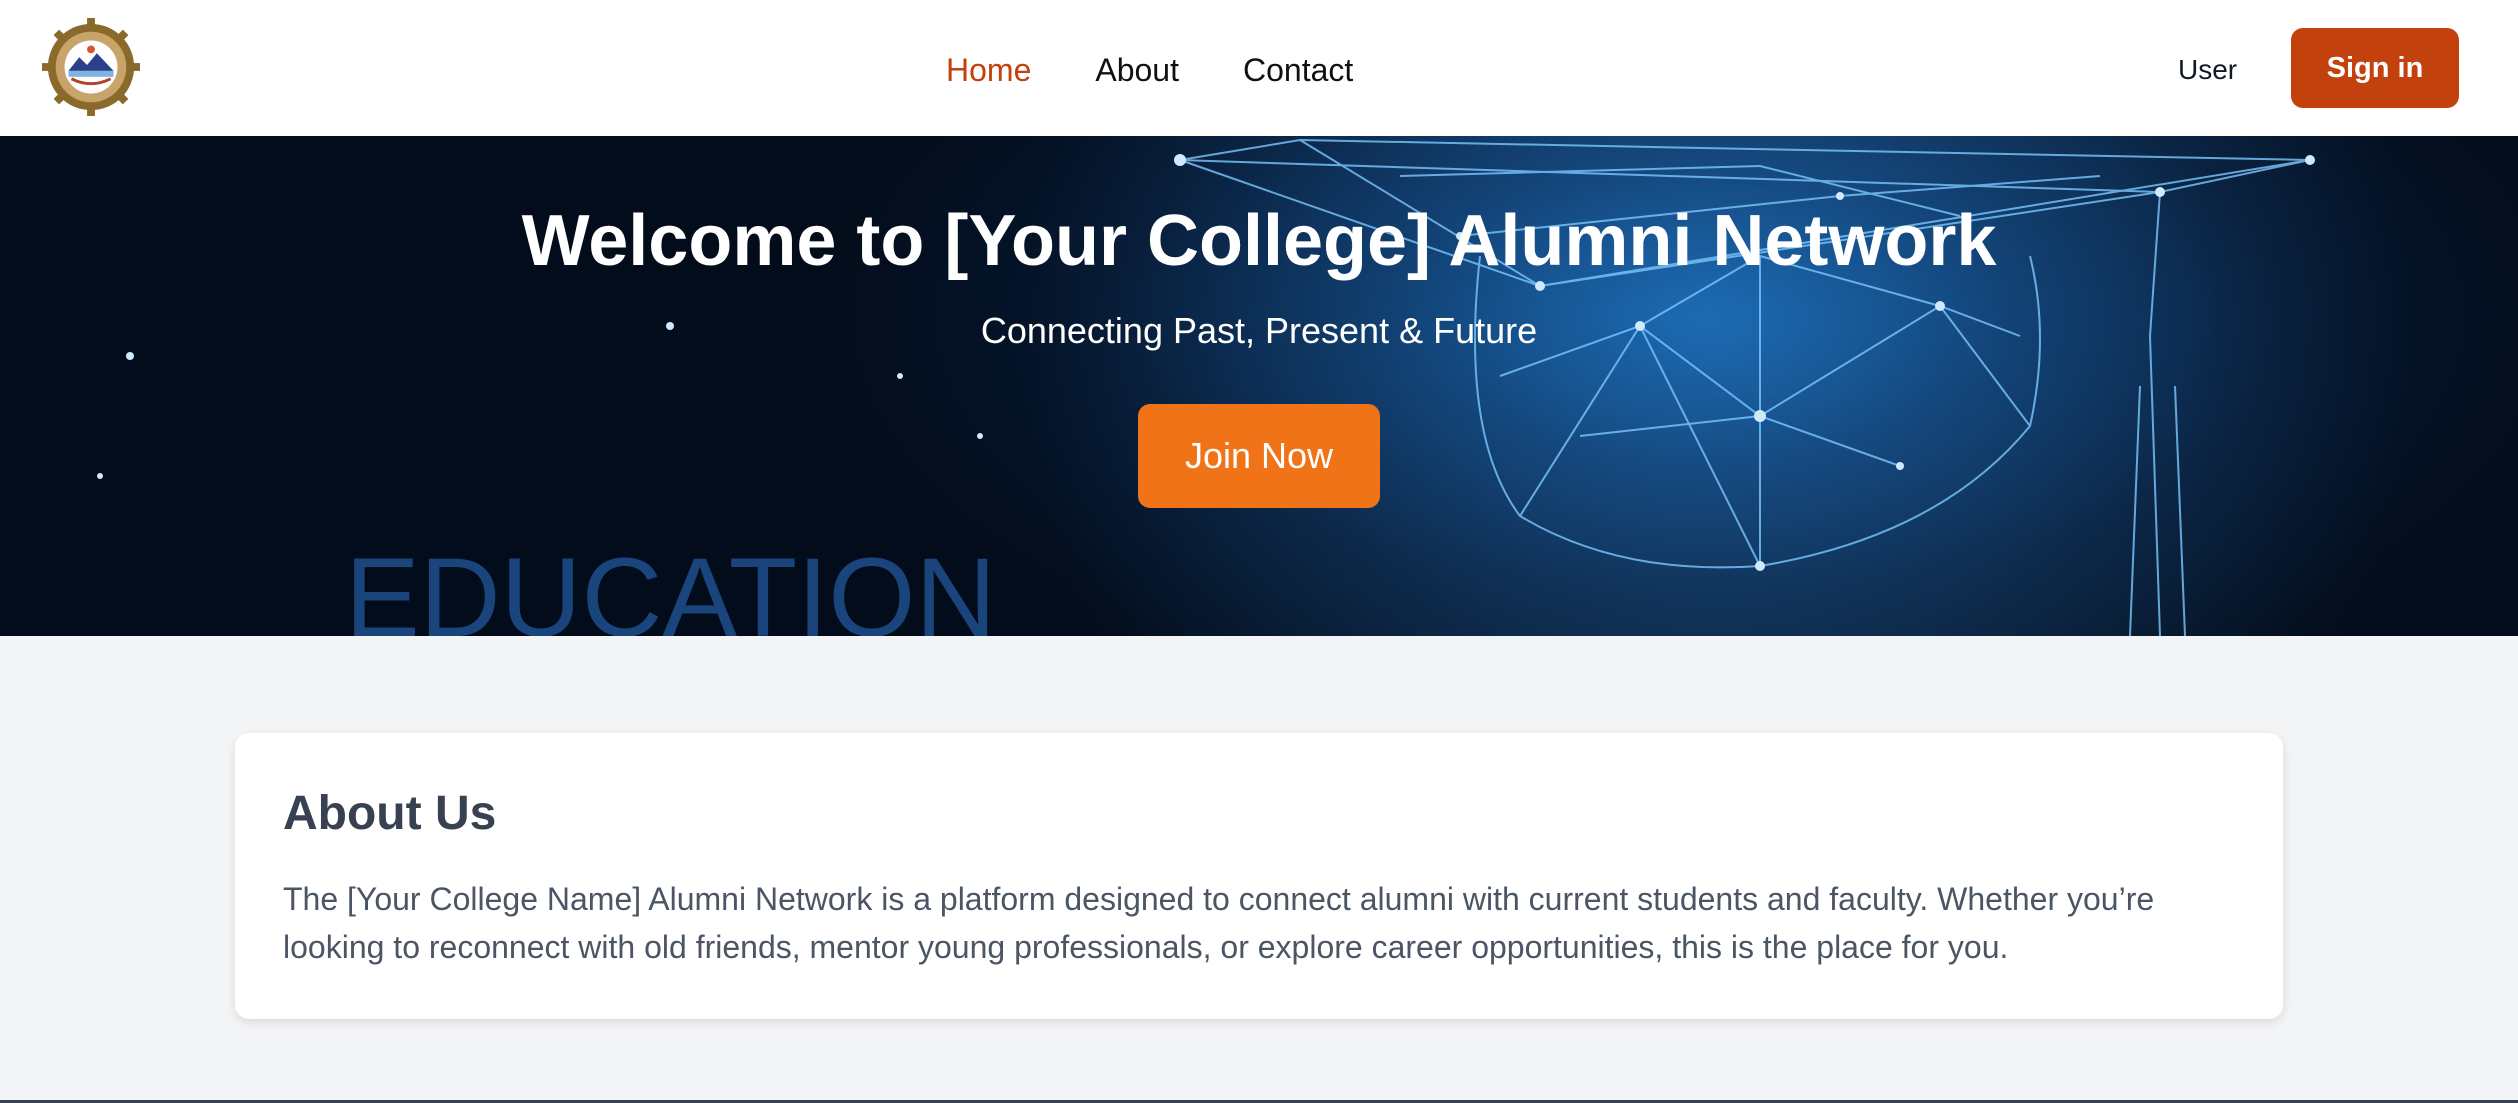 The image size is (2518, 1103). Describe the element at coordinates (988, 70) in the screenshot. I see `nav-link-home: Home` at that location.